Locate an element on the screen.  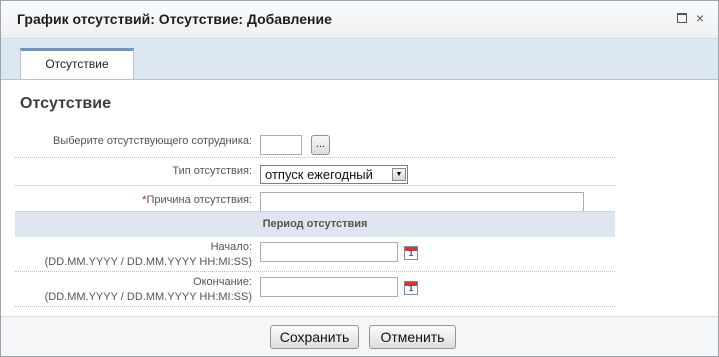
end-date-input is located at coordinates (329, 287).